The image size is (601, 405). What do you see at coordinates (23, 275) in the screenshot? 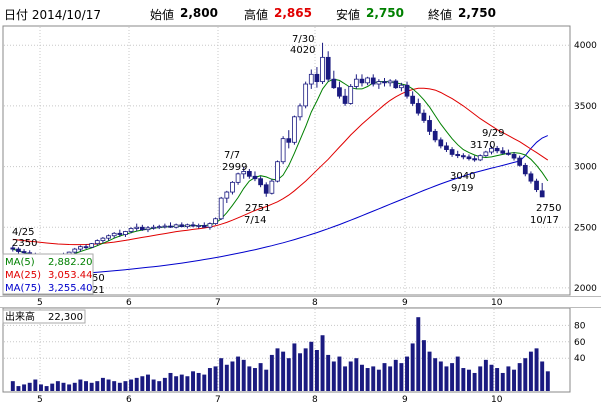
I see `legend-ma25-label: MA(25)` at bounding box center [23, 275].